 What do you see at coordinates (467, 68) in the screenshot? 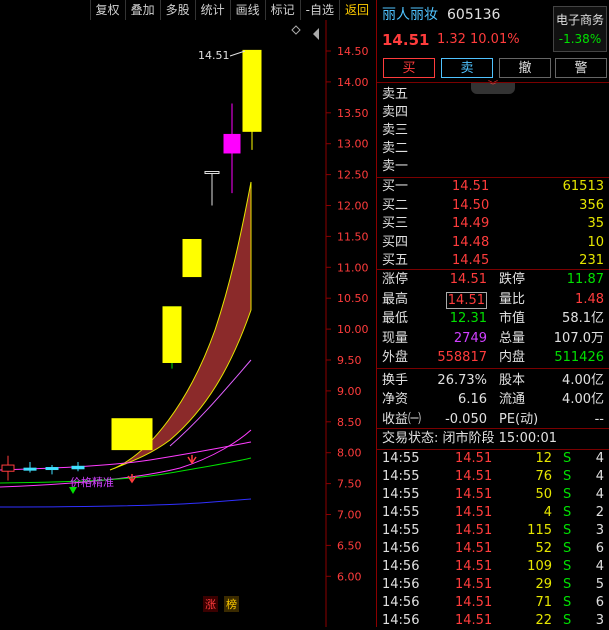
I see `sell-button: 卖` at bounding box center [467, 68].